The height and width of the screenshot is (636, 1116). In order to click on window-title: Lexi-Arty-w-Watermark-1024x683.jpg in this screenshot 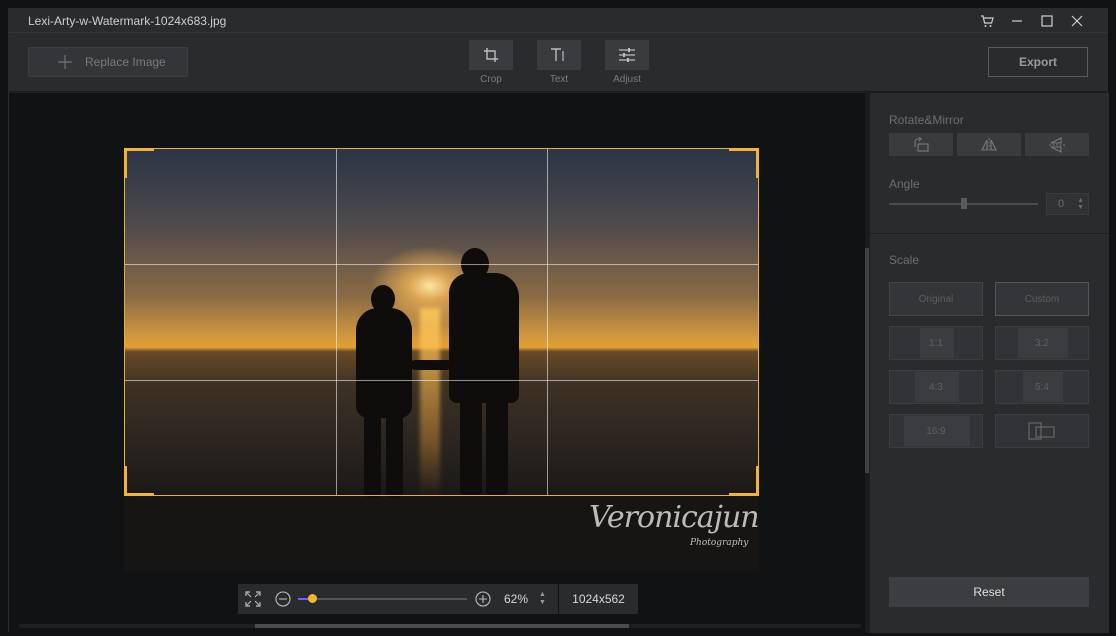, I will do `click(127, 21)`.